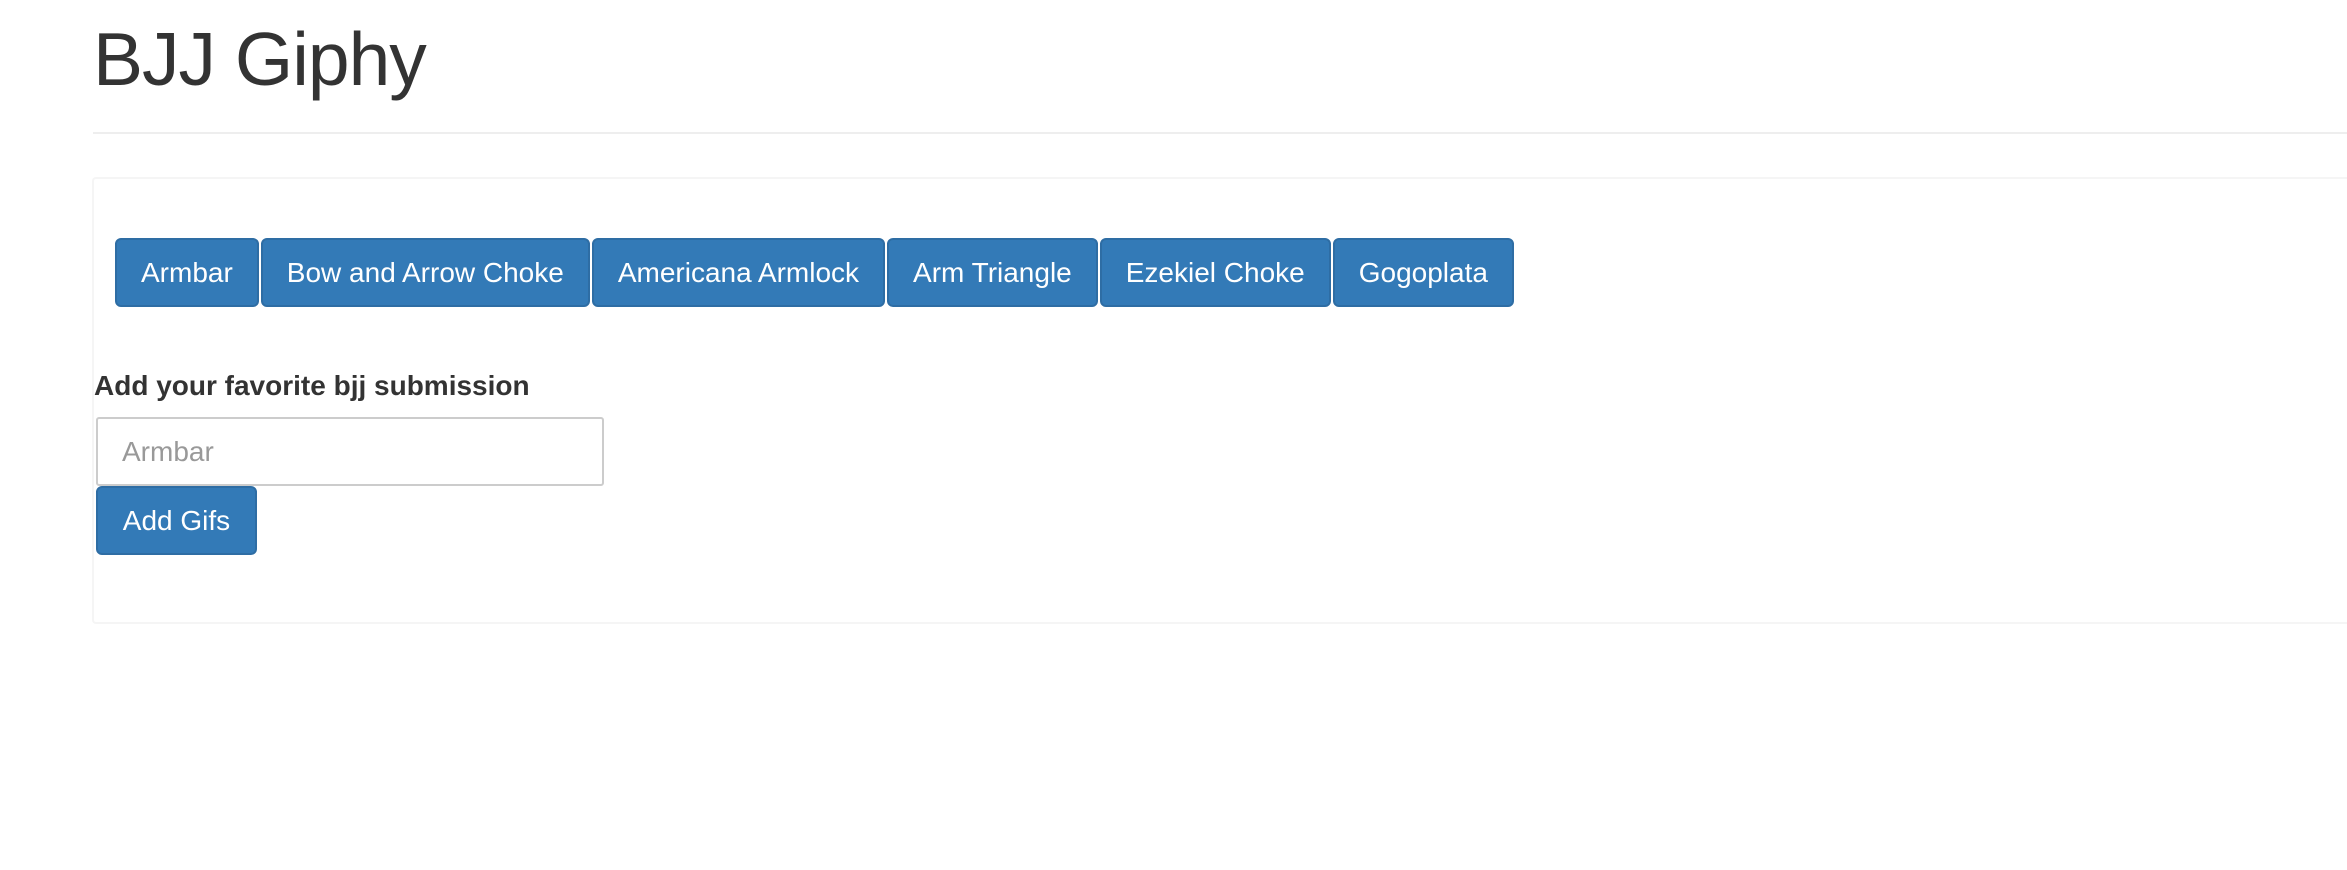  What do you see at coordinates (992, 272) in the screenshot?
I see `submission-button-arm-triangle: Arm Triangle` at bounding box center [992, 272].